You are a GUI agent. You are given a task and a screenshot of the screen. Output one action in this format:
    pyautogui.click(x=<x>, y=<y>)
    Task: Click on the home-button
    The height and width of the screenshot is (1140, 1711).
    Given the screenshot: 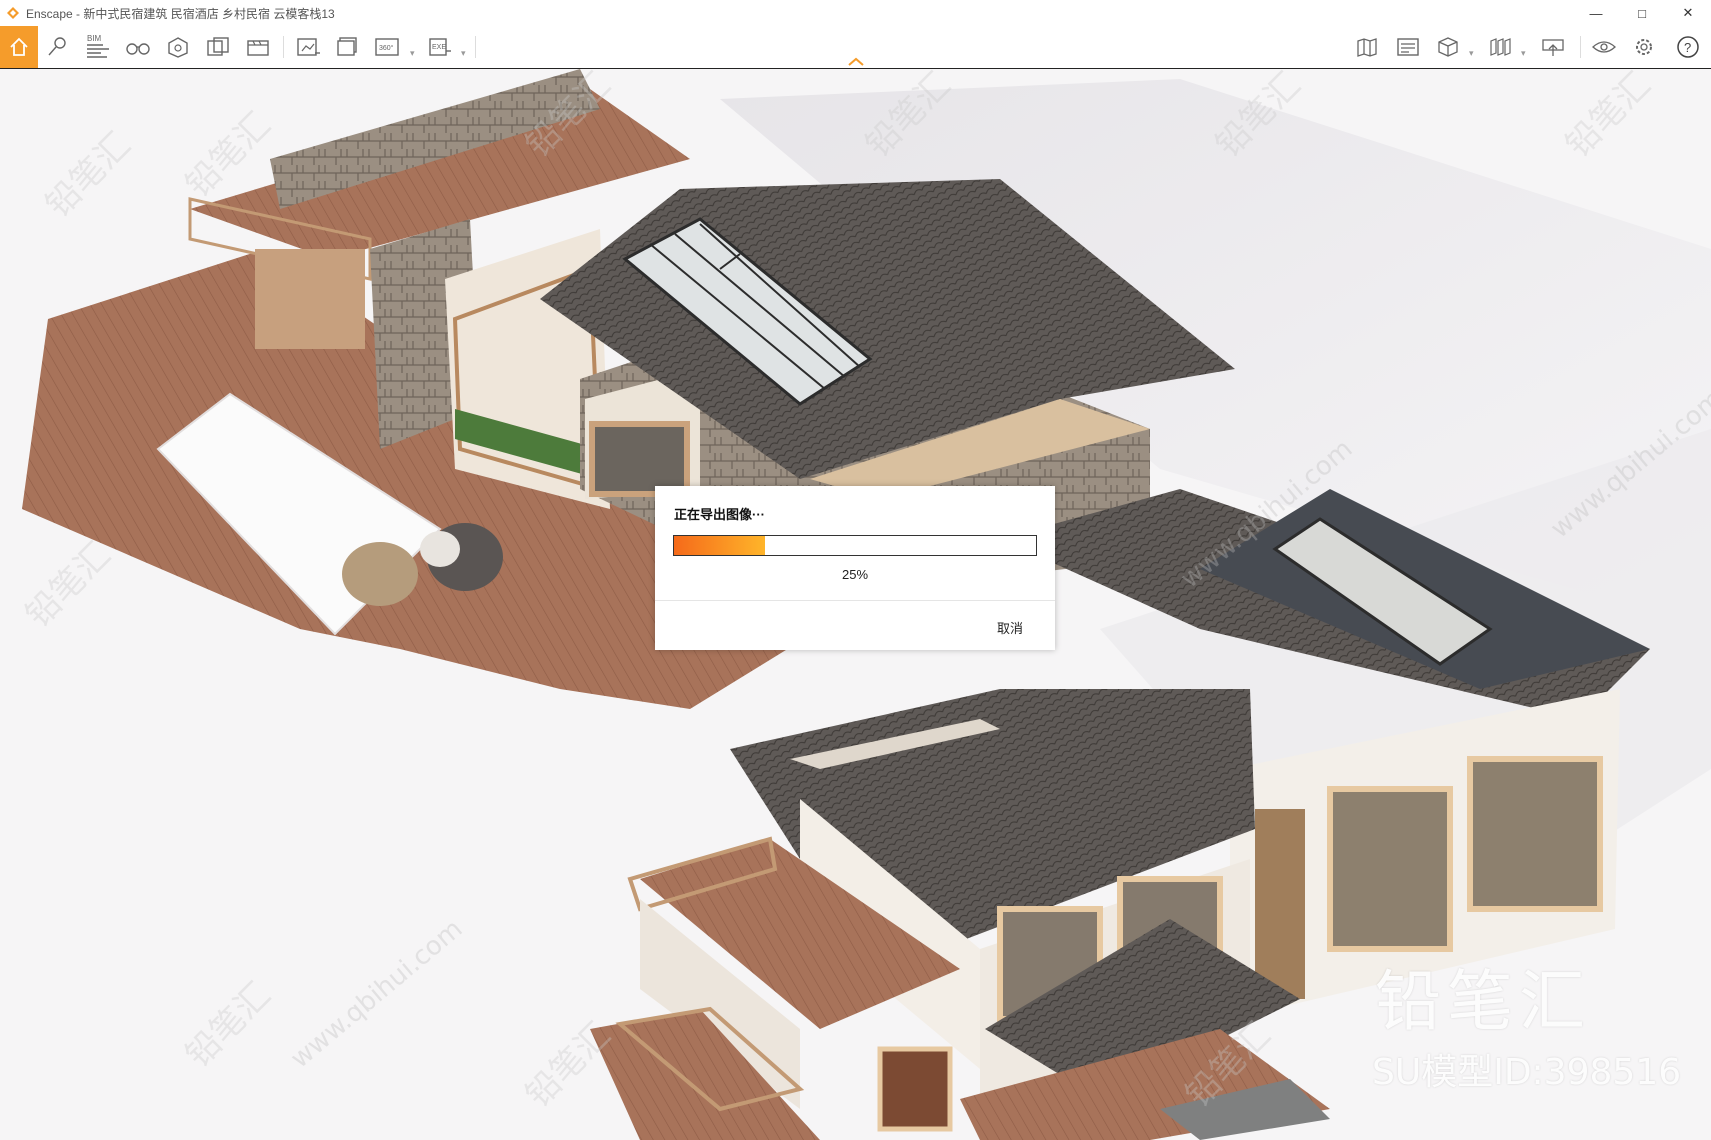 What is the action you would take?
    pyautogui.click(x=19, y=47)
    